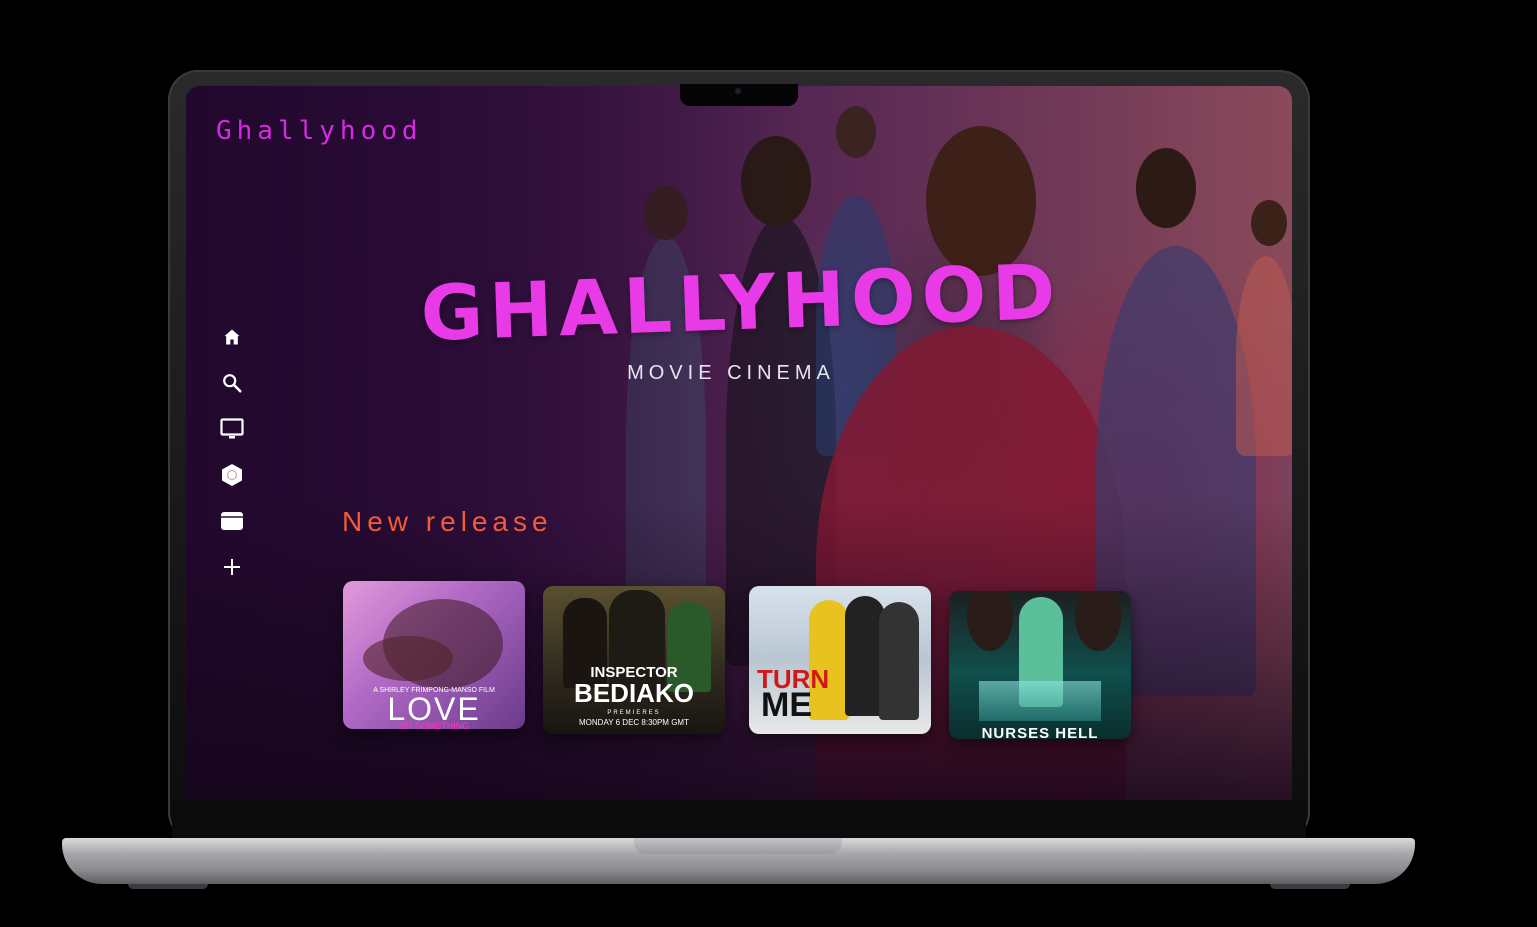 The width and height of the screenshot is (1537, 927). Describe the element at coordinates (319, 131) in the screenshot. I see `brand-logo: Ghallyhood` at that location.